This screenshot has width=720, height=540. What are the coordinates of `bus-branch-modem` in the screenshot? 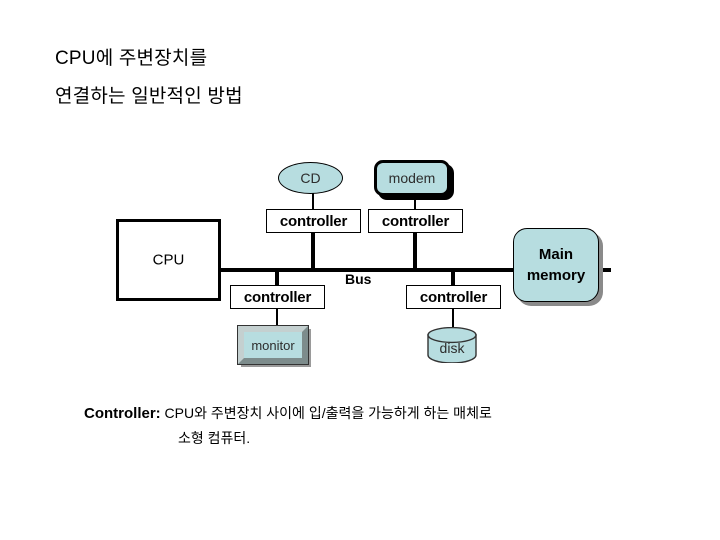 It's located at (415, 251).